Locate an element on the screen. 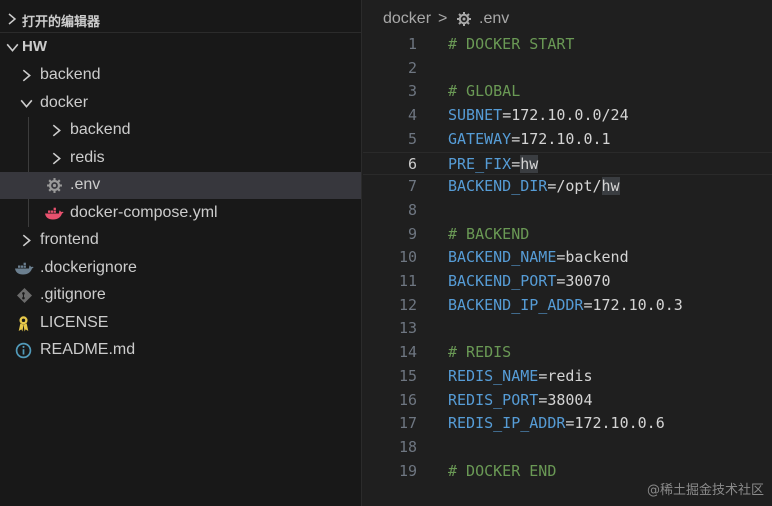 The height and width of the screenshot is (506, 772). code-text: # DOCKER END is located at coordinates (502, 471).